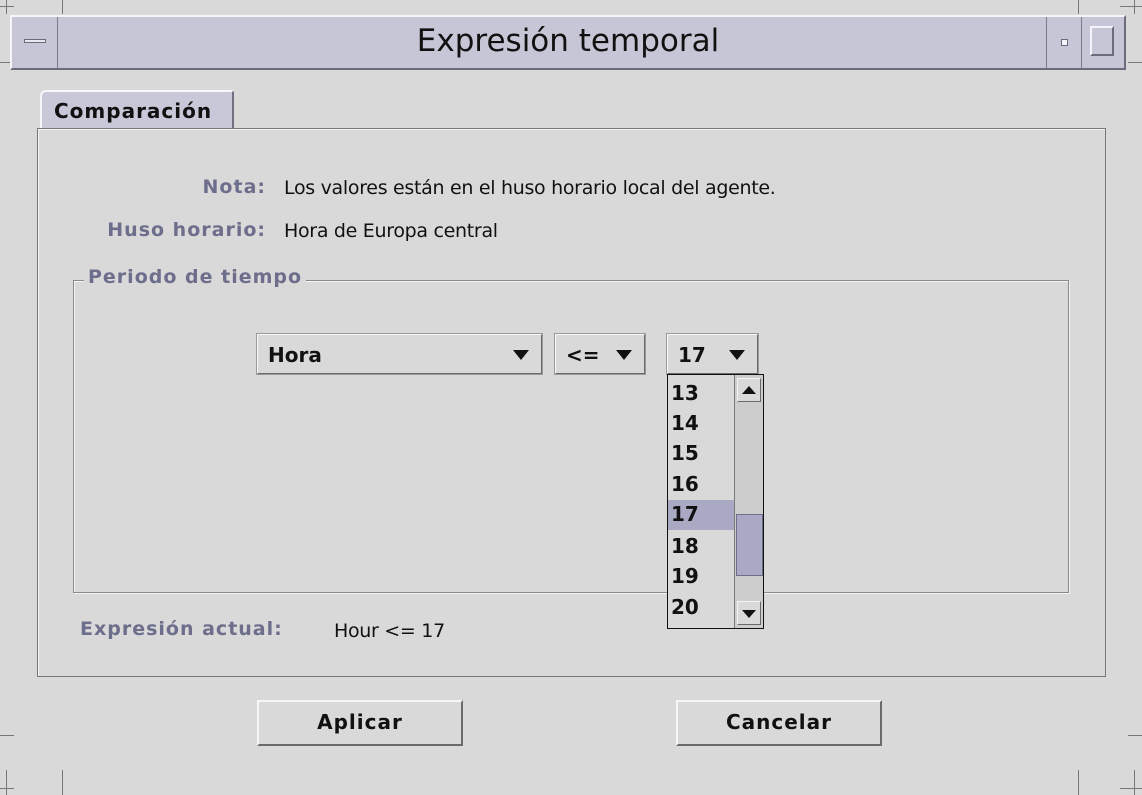 Image resolution: width=1142 pixels, height=795 pixels. I want to click on frame-edge-right-top, so click(1134, 7).